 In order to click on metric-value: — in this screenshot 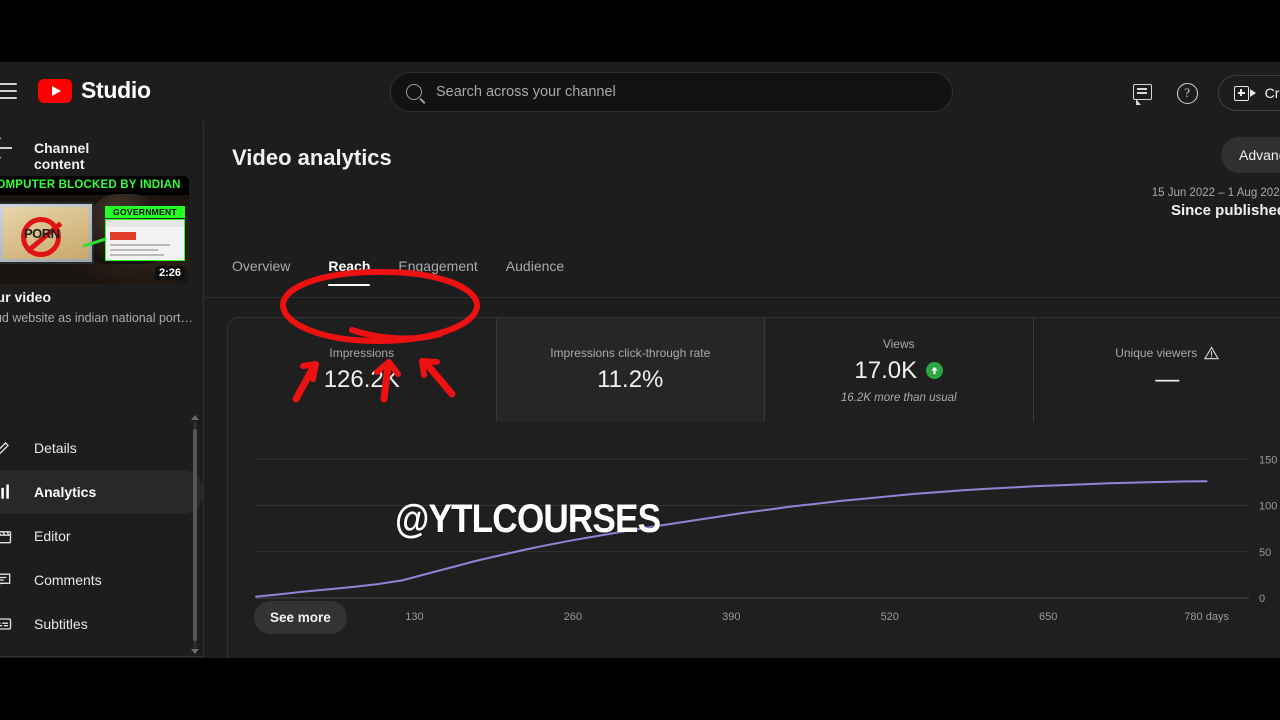, I will do `click(1167, 379)`.